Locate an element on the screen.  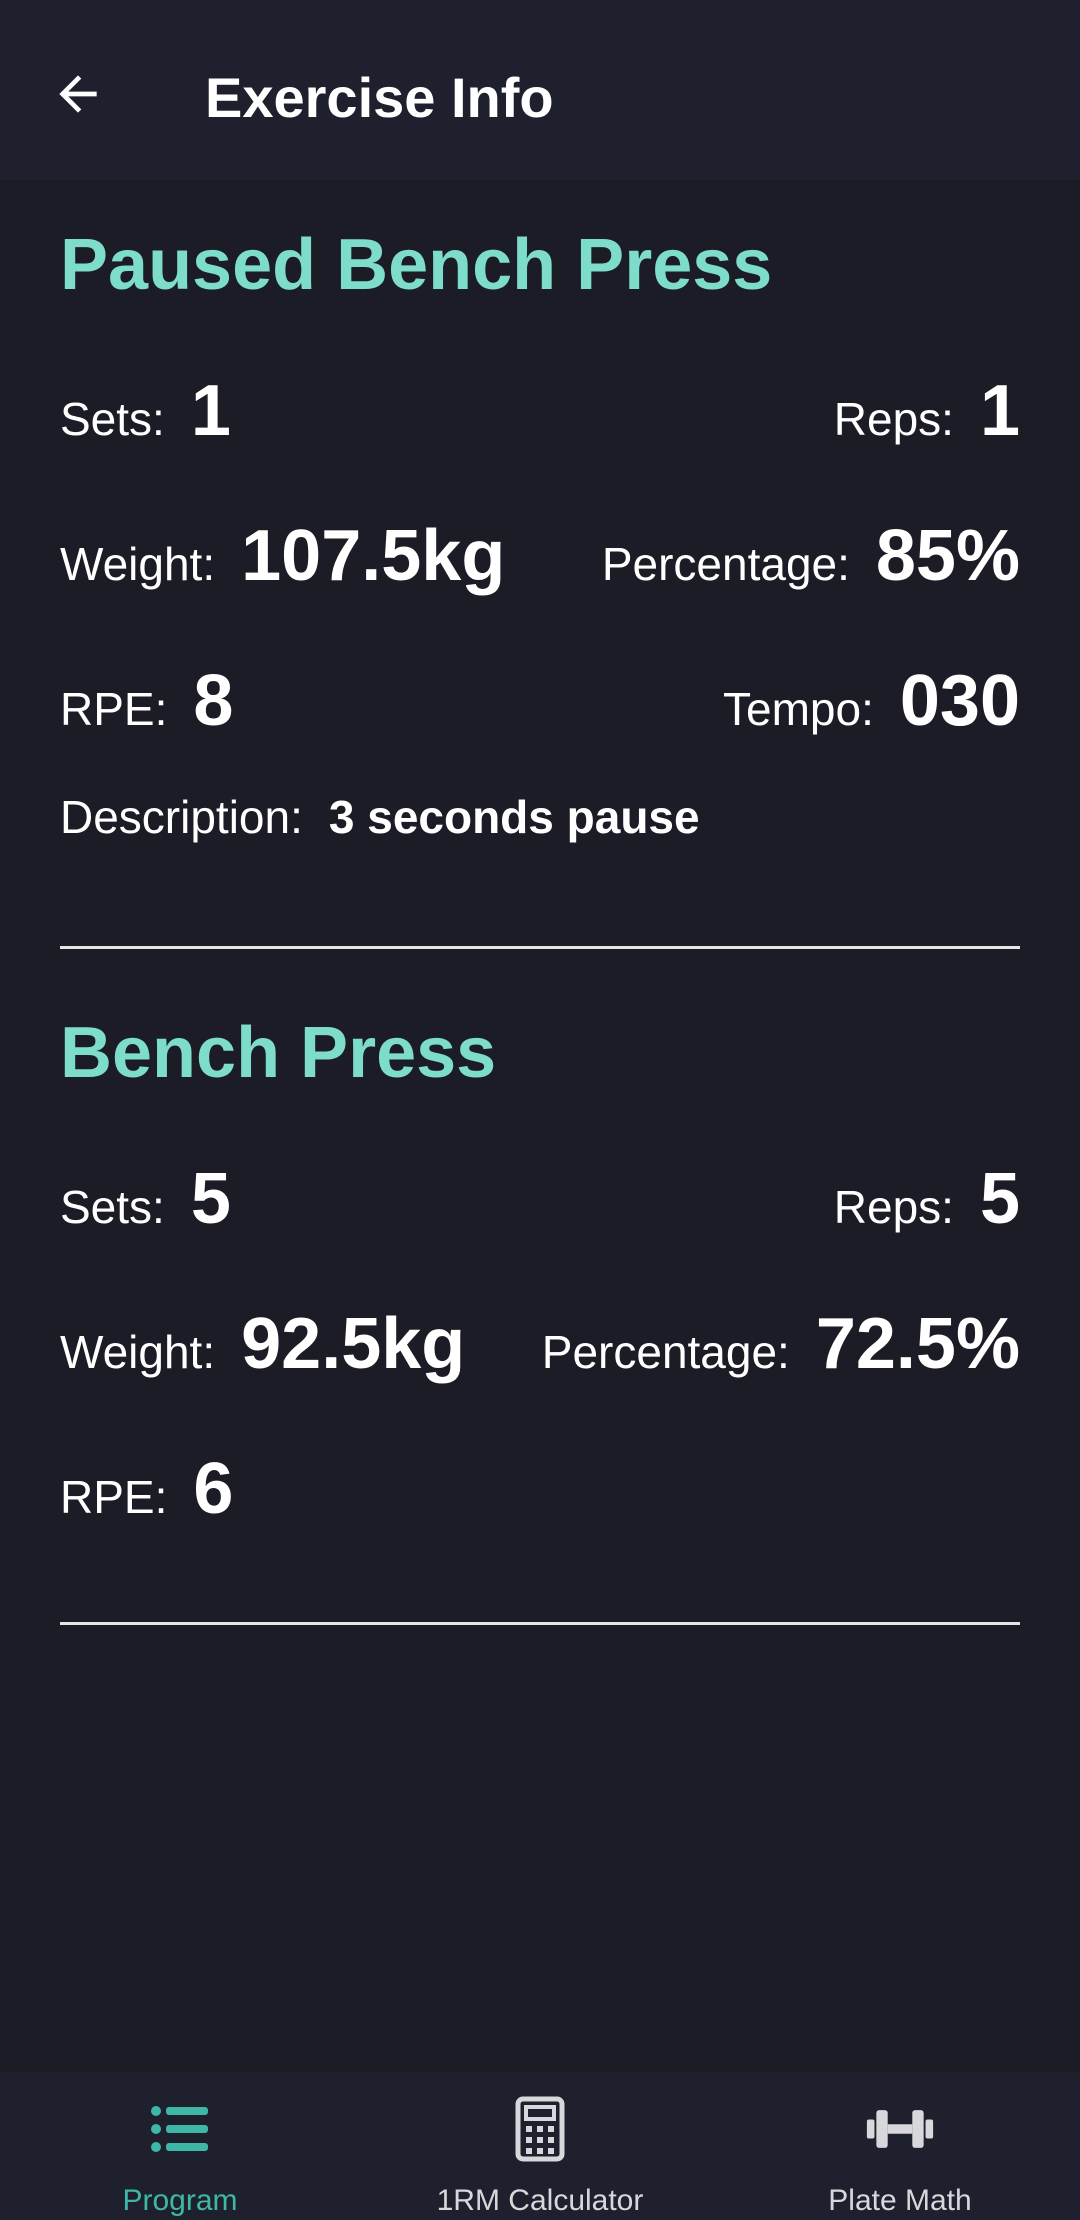
rpe-field: RPE: 8 is located at coordinates (146, 701).